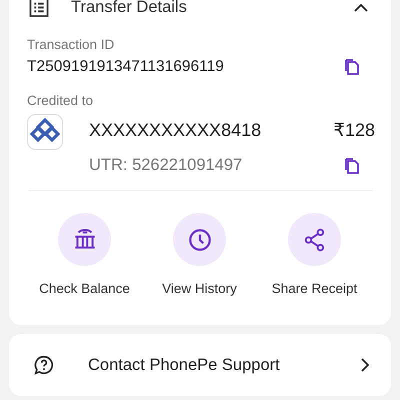 The image size is (400, 400). Describe the element at coordinates (165, 165) in the screenshot. I see `utr-number: UTR: 526221091497` at that location.